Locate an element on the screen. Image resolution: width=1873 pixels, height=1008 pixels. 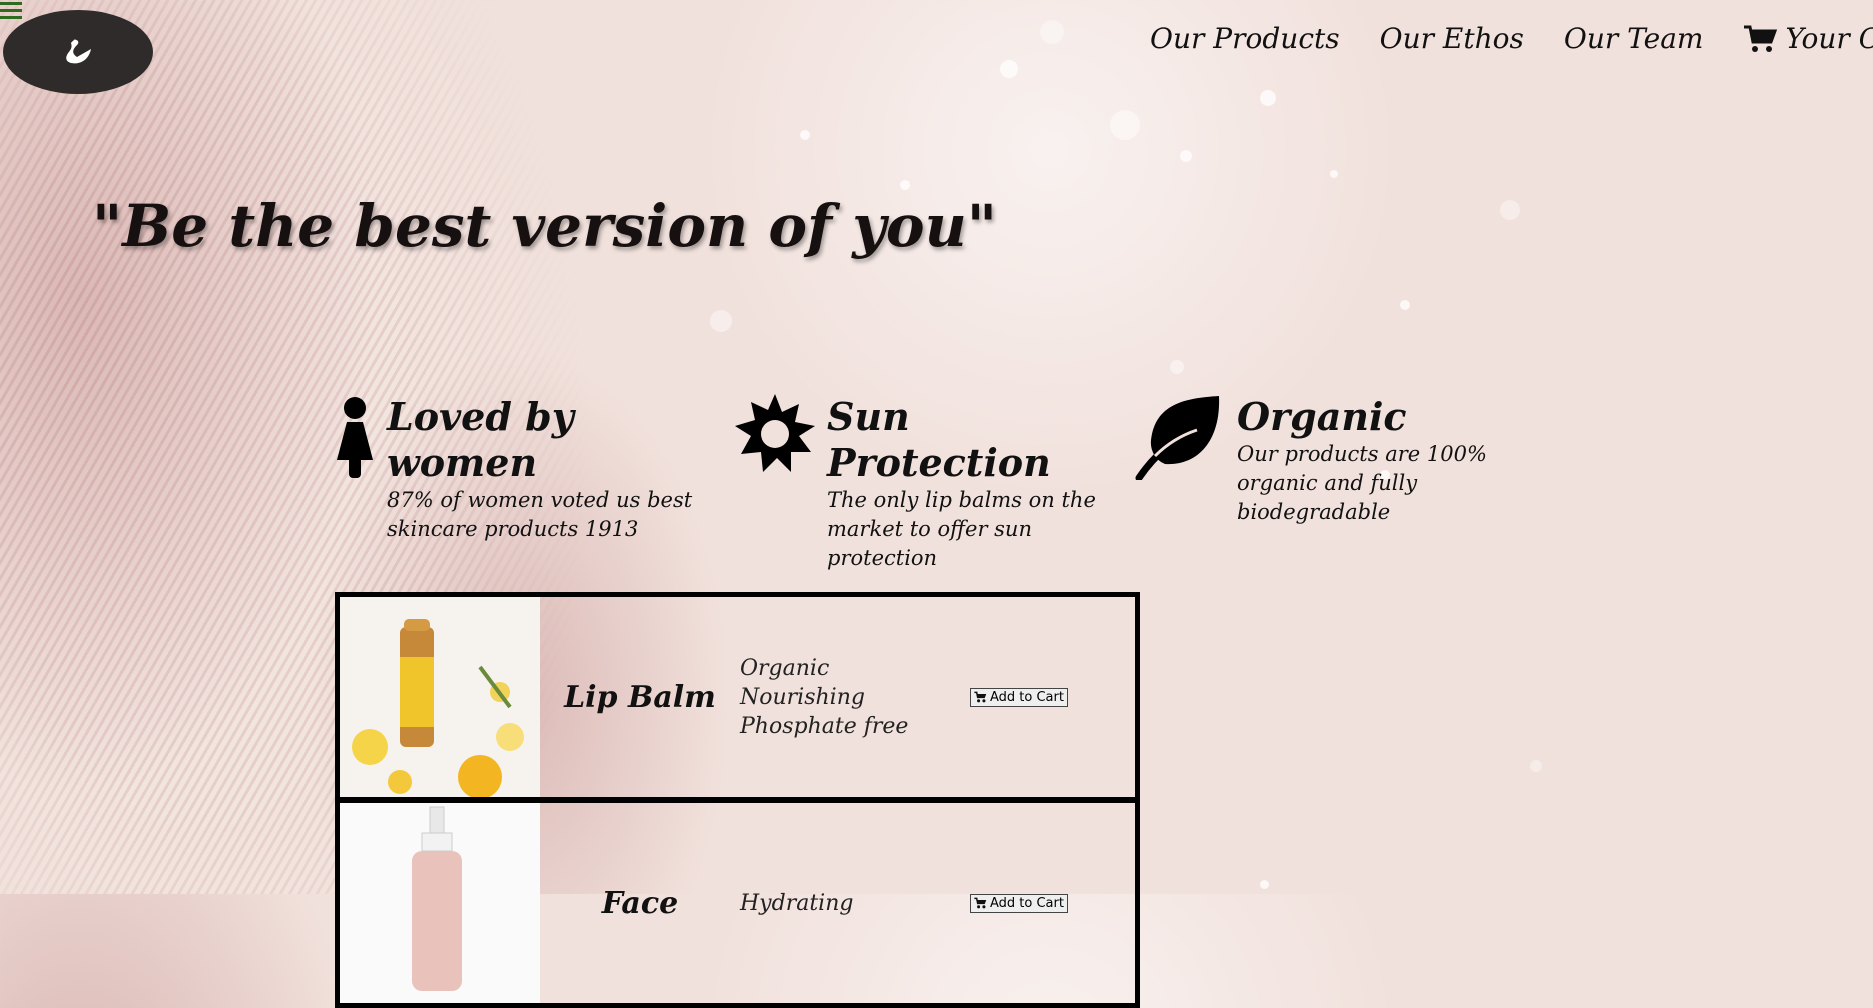
product-features: Hydrating is located at coordinates (855, 903).